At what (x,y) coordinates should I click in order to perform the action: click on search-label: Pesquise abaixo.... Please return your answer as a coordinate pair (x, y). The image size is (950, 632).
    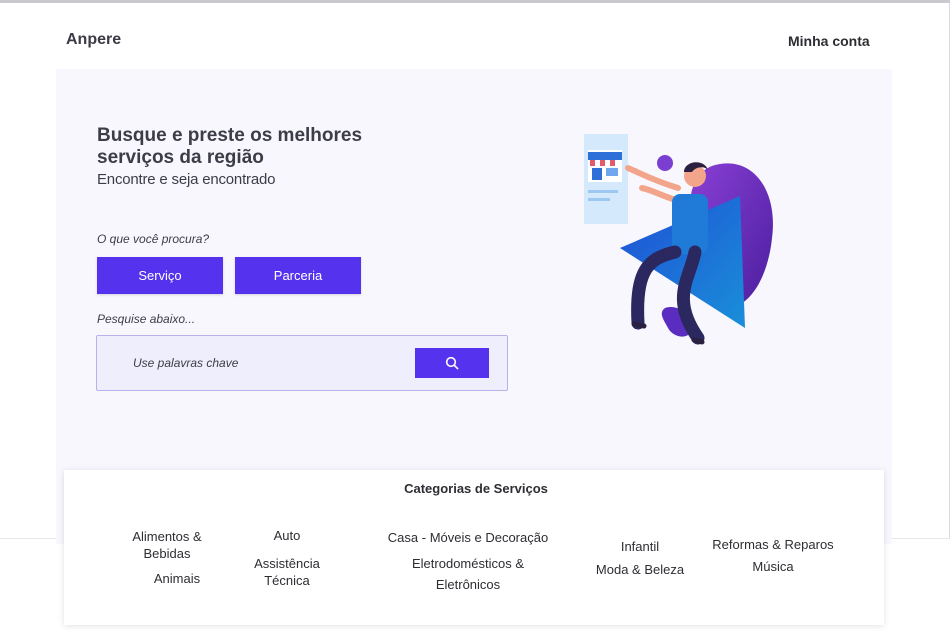
    Looking at the image, I should click on (146, 319).